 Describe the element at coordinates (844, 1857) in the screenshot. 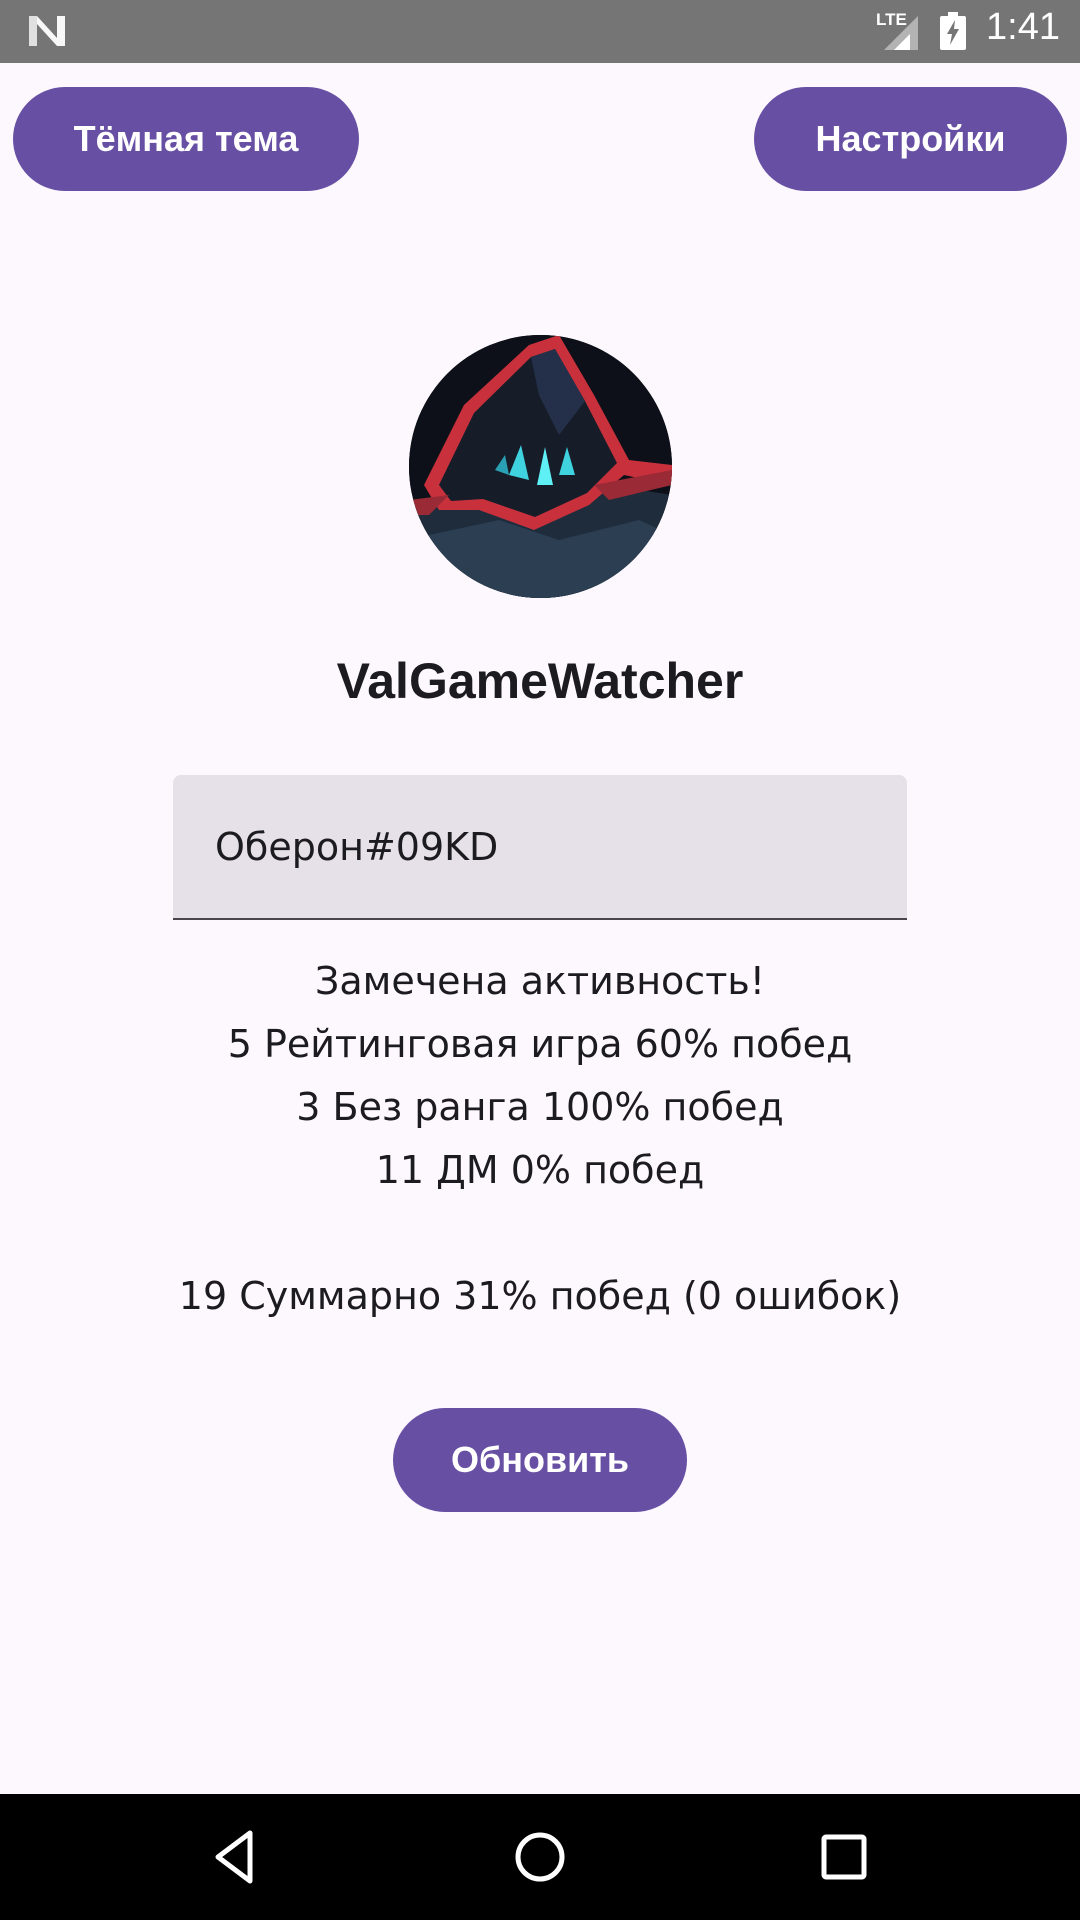

I see `recents-icon` at that location.